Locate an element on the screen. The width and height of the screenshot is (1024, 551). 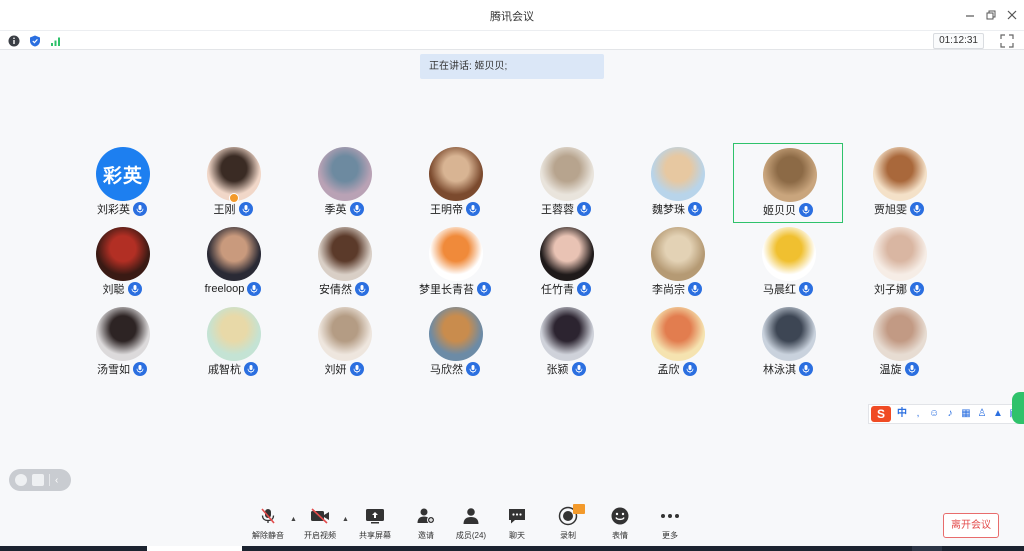
invite-button: 邀请 is located at coordinates (426, 524).